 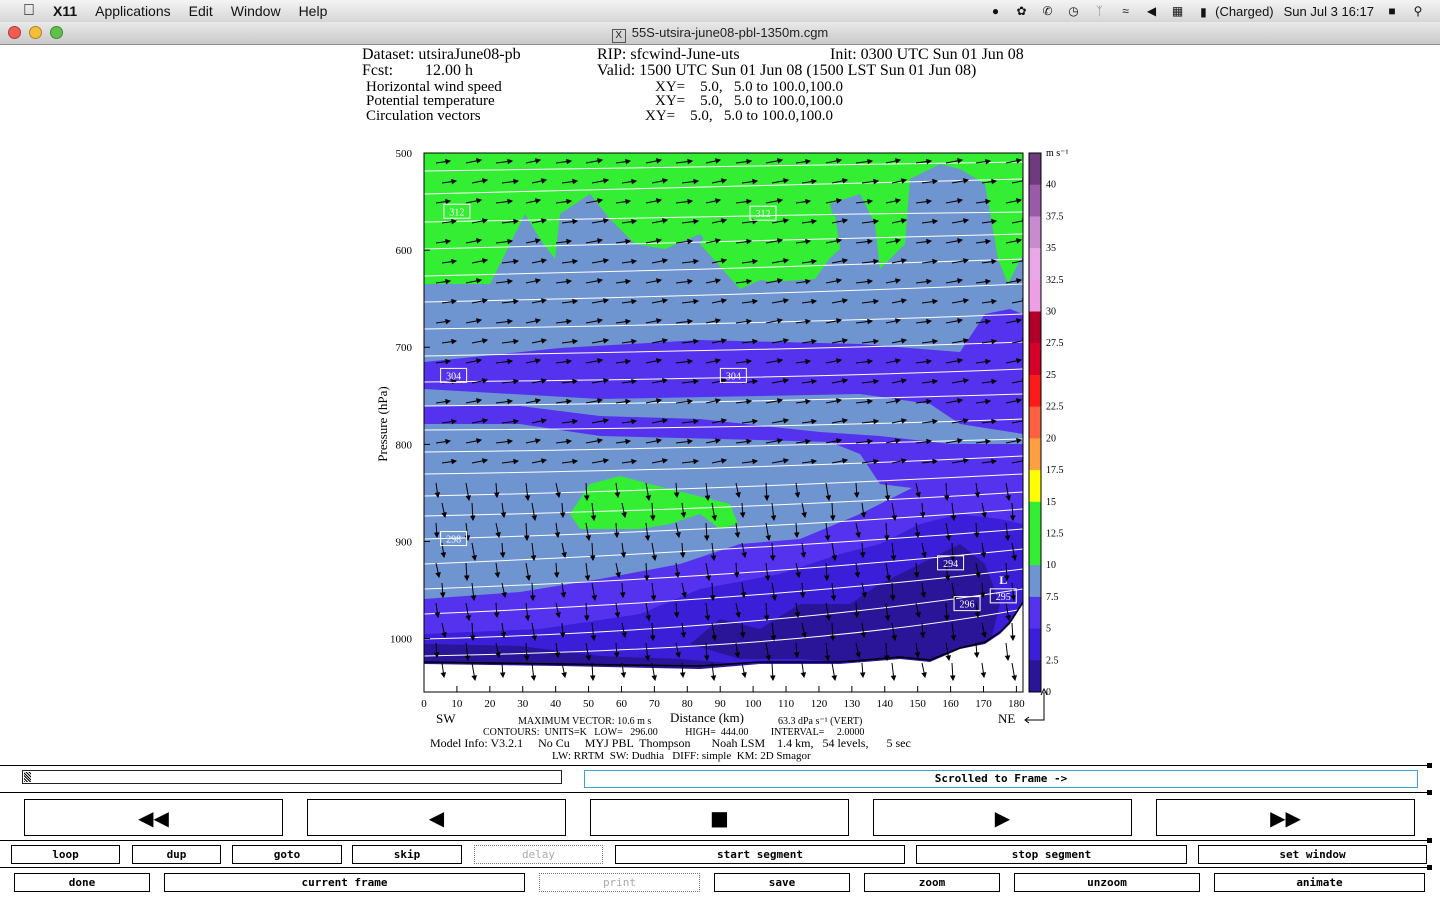 I want to click on play-button: ▶, so click(x=1002, y=817).